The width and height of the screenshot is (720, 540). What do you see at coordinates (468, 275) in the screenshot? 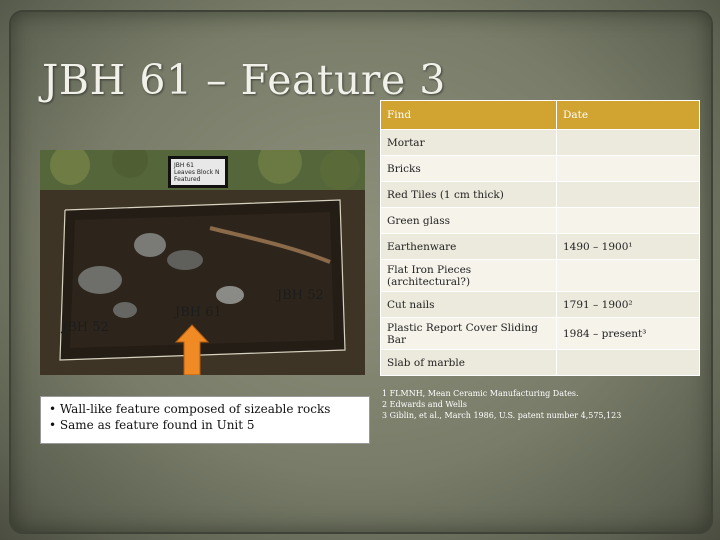
I see `find-cell: Flat Iron Pieces (architectural?)` at bounding box center [468, 275].